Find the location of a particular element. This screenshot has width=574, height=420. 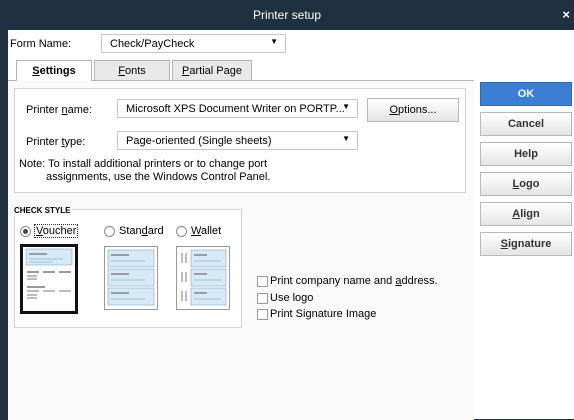

standard-preview-icon is located at coordinates (131, 277).